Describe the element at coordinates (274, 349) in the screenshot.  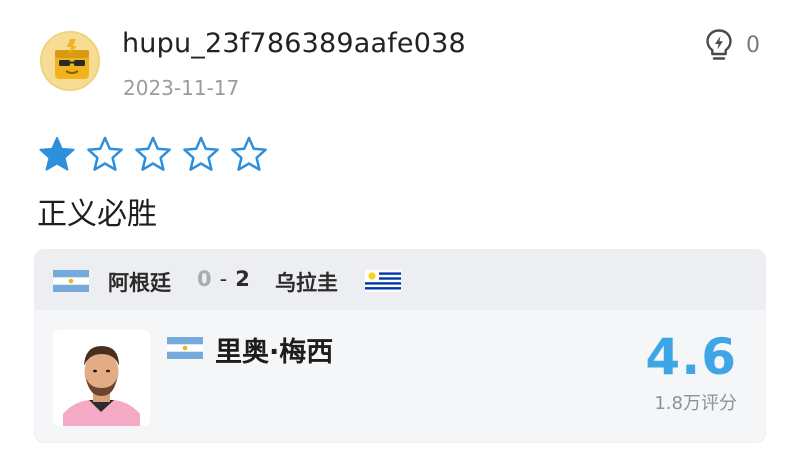
I see `player-name: 里奥·梅西` at that location.